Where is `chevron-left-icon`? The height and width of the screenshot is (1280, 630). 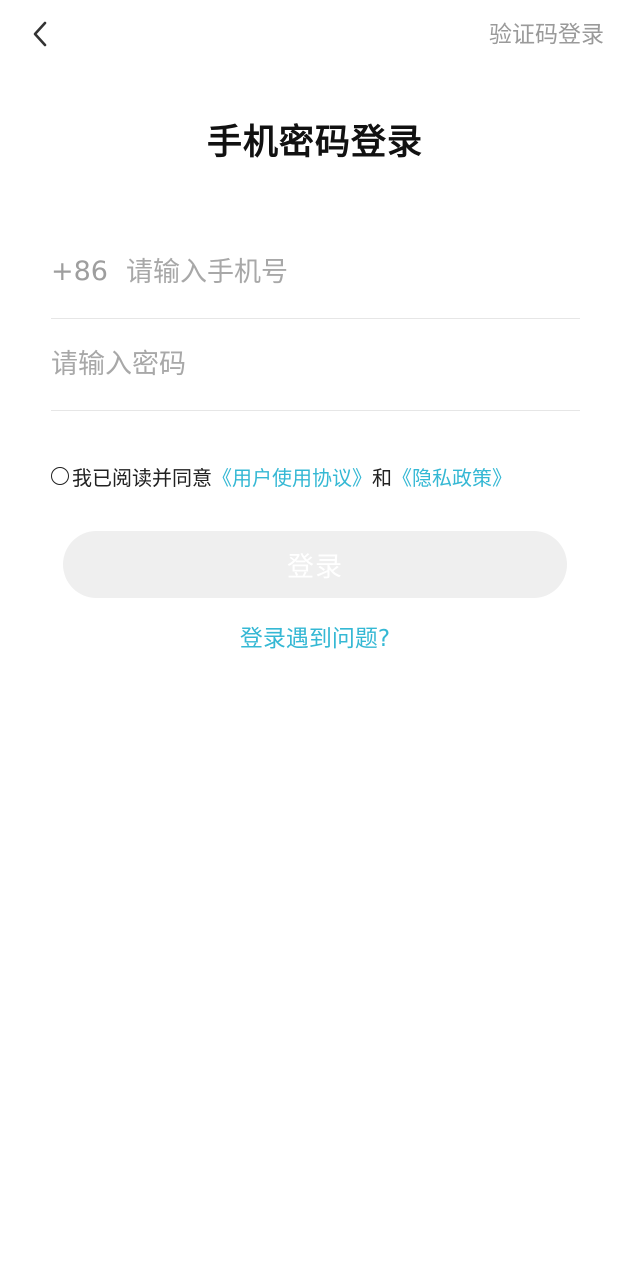 chevron-left-icon is located at coordinates (40, 34).